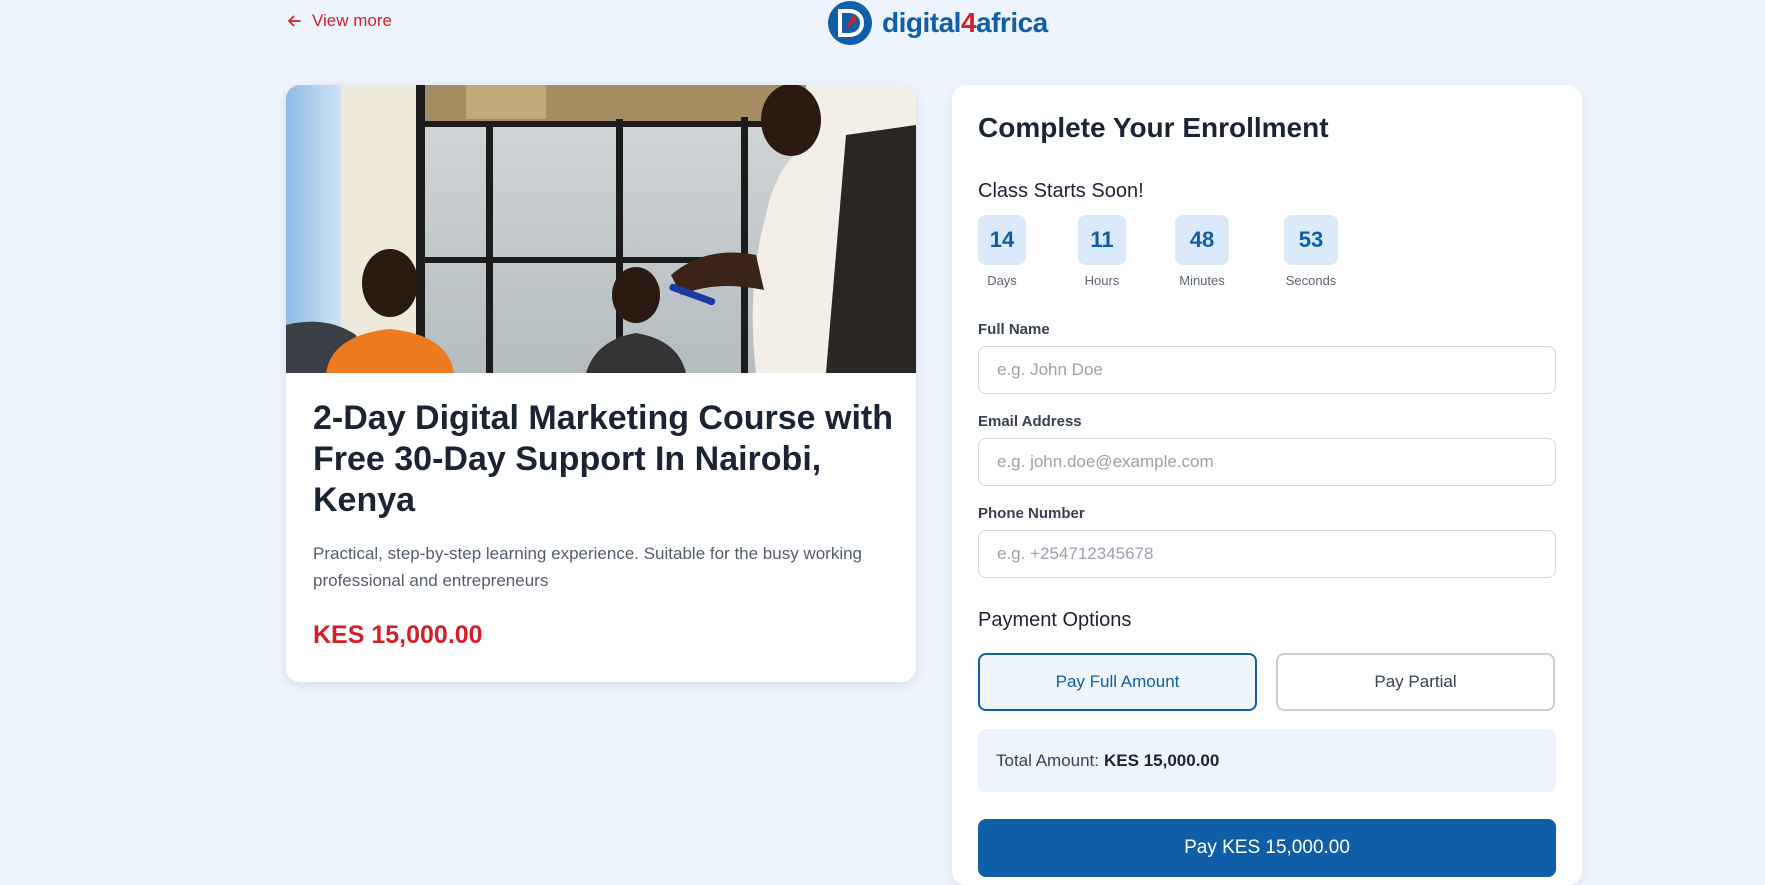  What do you see at coordinates (1267, 760) in the screenshot?
I see `total-amount-box: Total Amount: KES 15,000.00` at bounding box center [1267, 760].